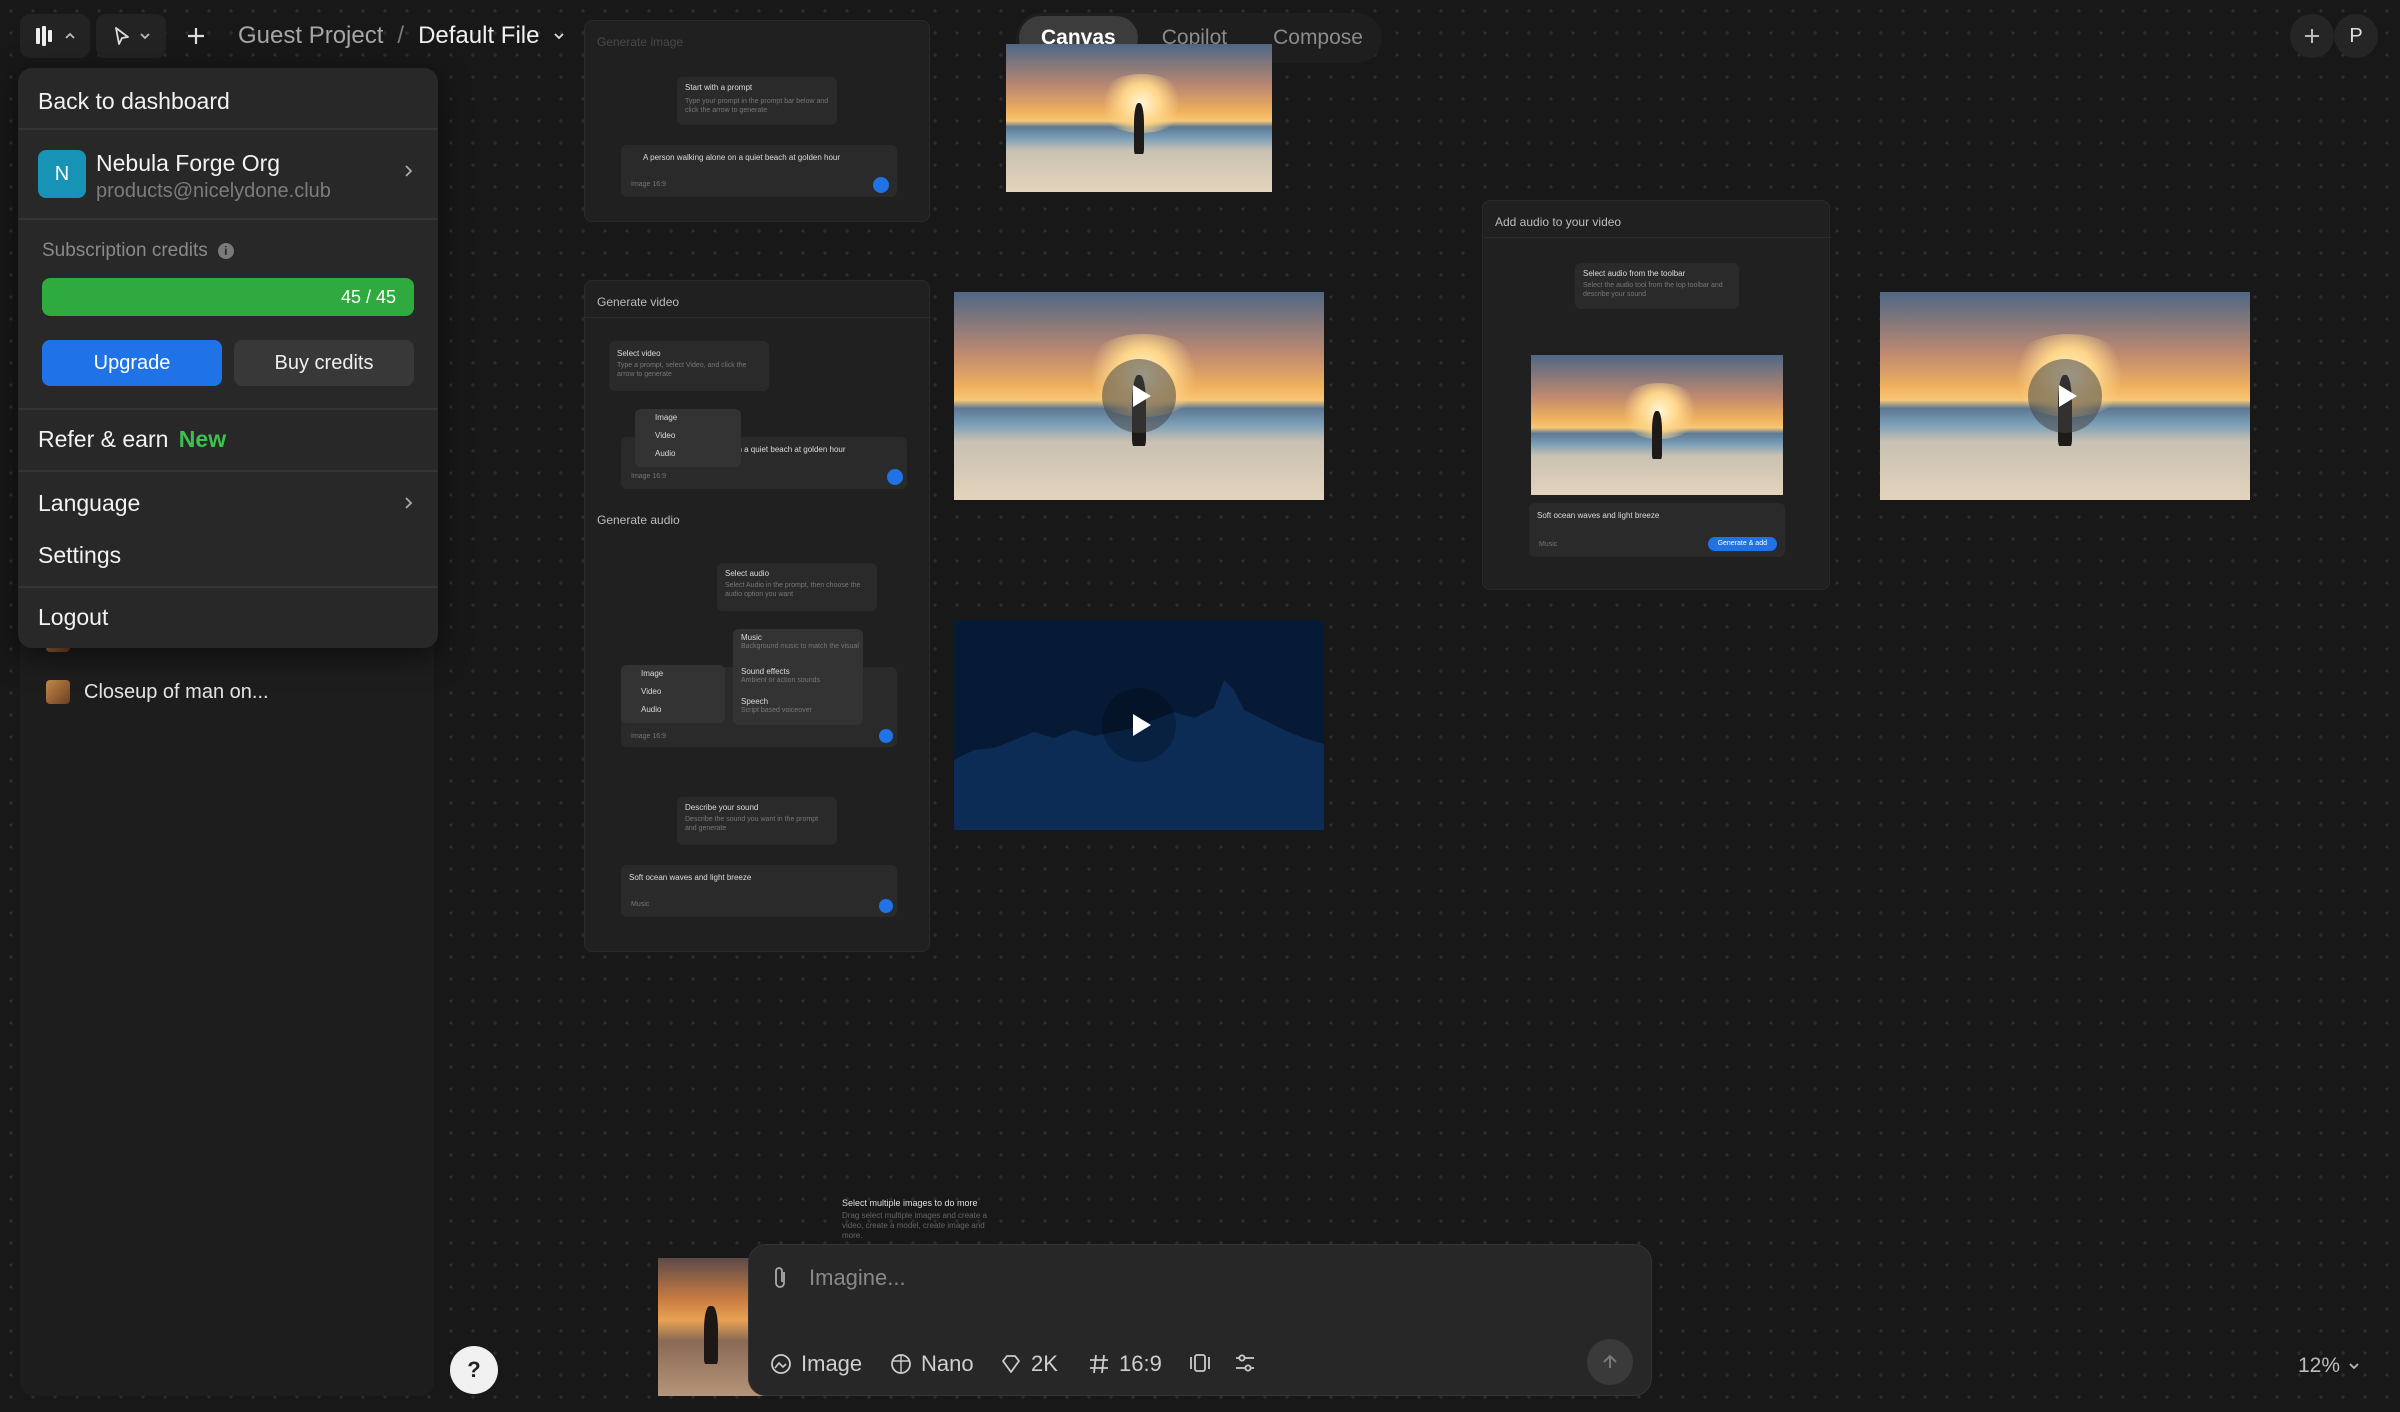  What do you see at coordinates (225, 251) in the screenshot?
I see `info-icon: i` at bounding box center [225, 251].